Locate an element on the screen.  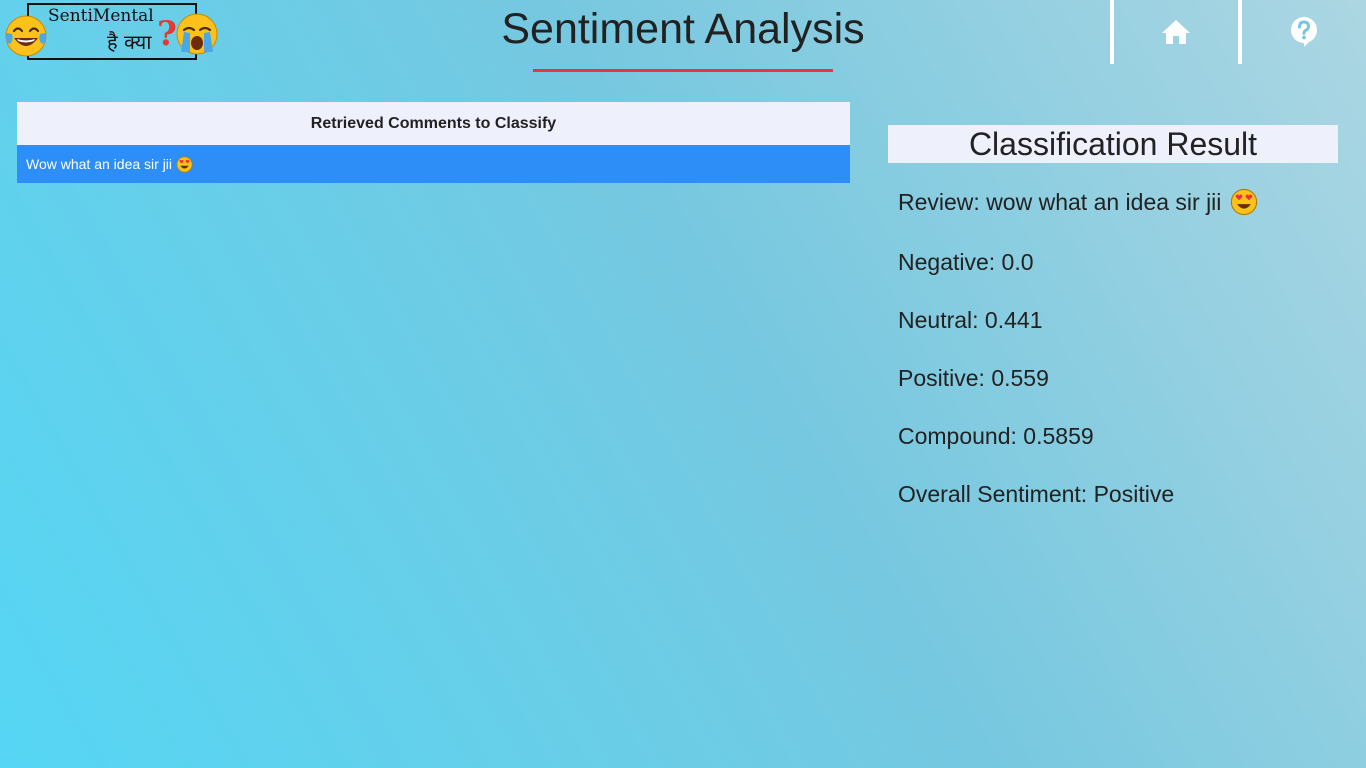
compound-score: Compound: 0.5859 is located at coordinates (996, 436).